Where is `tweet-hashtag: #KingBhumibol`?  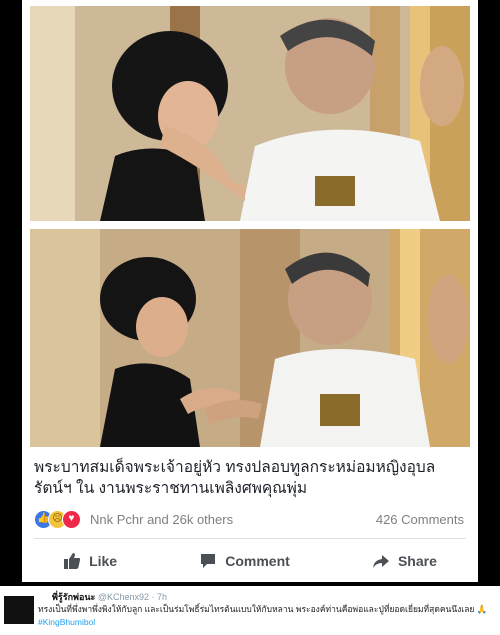 tweet-hashtag: #KingBhumibol is located at coordinates (66, 622).